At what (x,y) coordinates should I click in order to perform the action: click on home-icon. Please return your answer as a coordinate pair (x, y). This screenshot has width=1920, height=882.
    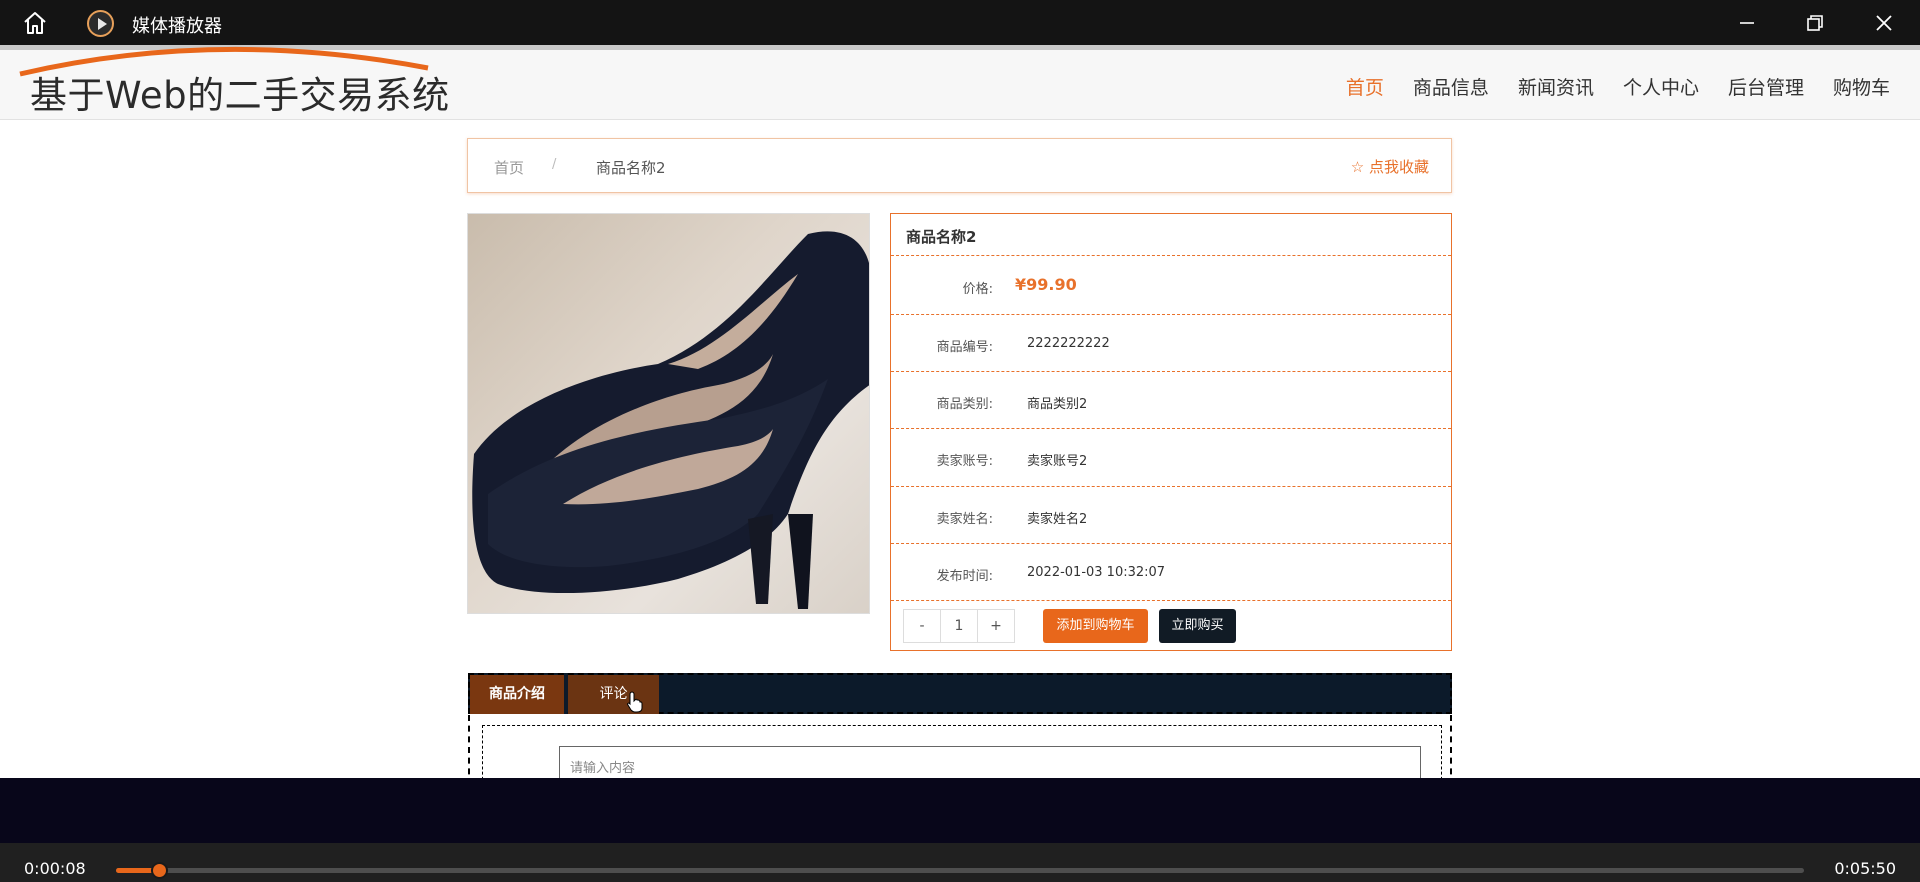
    Looking at the image, I should click on (35, 23).